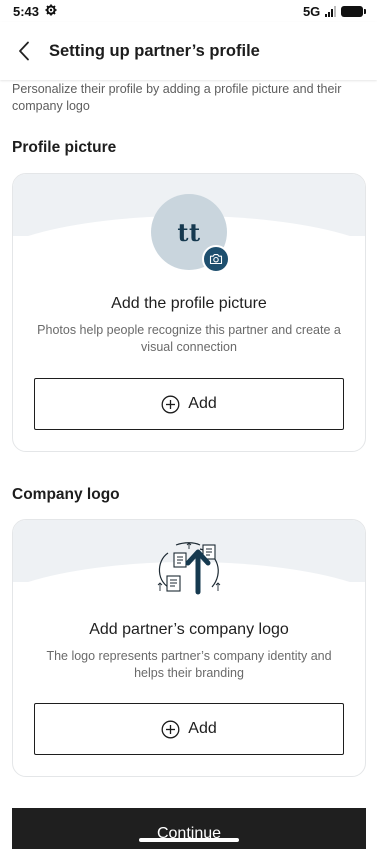  What do you see at coordinates (189, 629) in the screenshot?
I see `company-logo-heading: Add partner’s company logo` at bounding box center [189, 629].